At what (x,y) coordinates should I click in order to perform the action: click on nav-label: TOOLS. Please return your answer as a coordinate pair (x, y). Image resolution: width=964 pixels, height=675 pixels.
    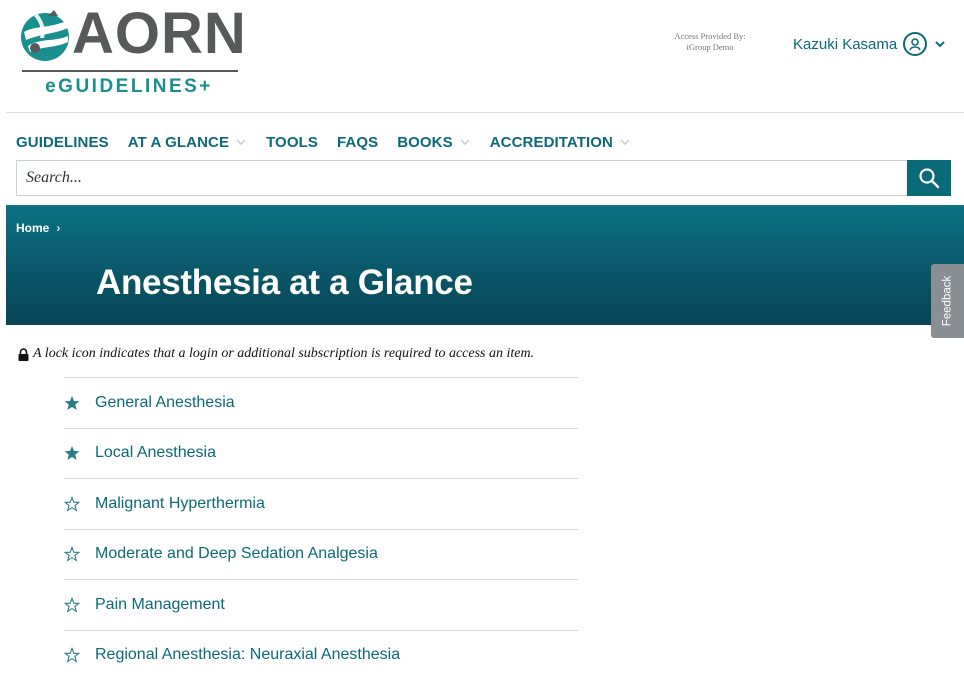
    Looking at the image, I should click on (292, 142).